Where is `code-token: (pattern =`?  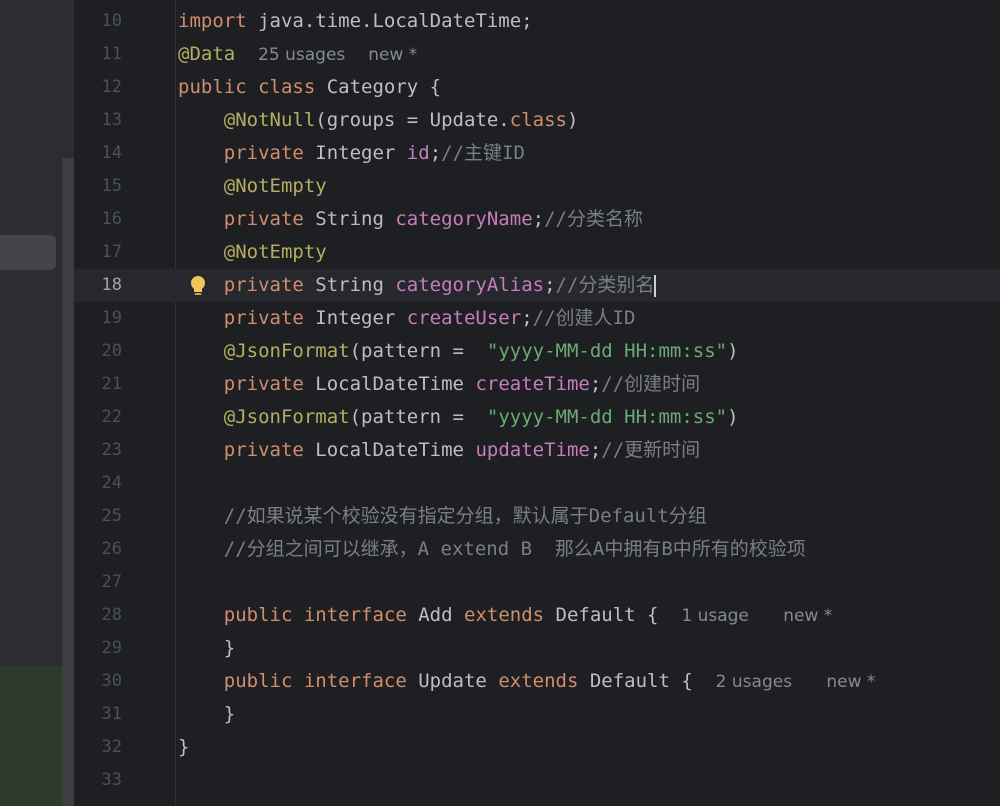
code-token: (pattern = is located at coordinates (418, 351).